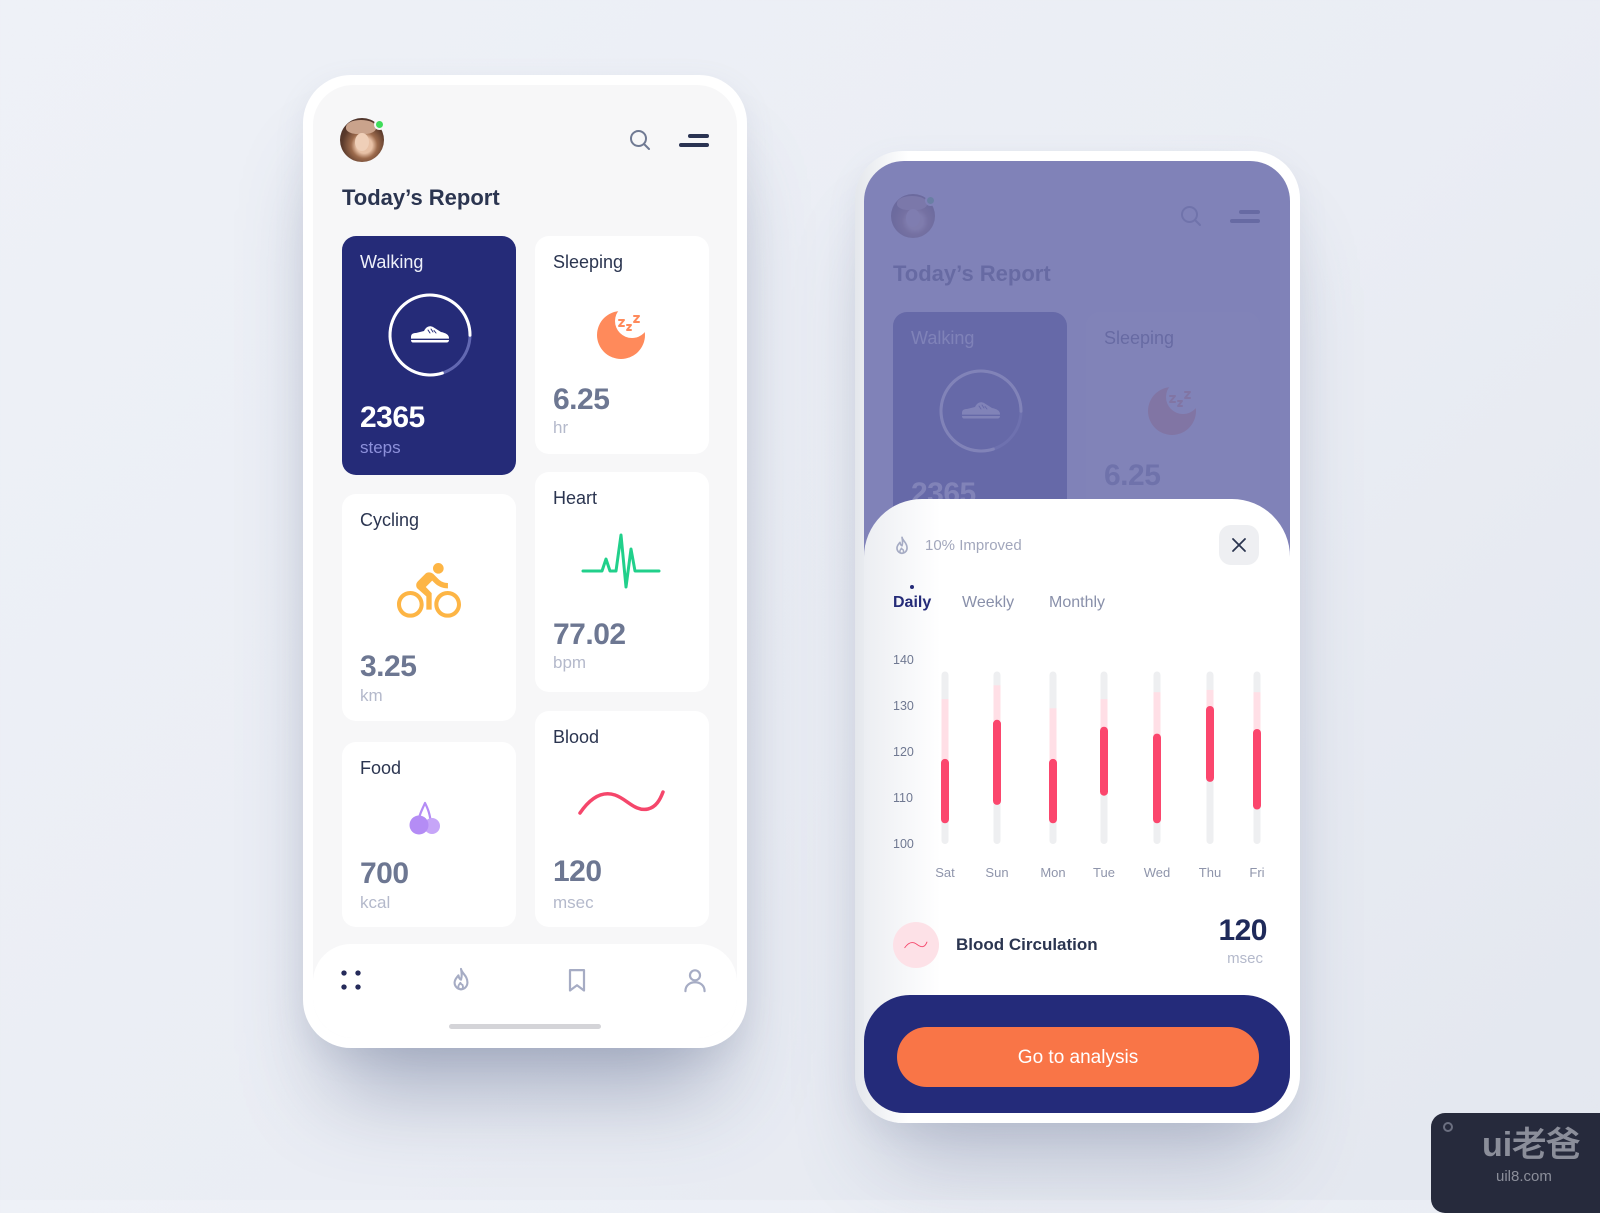 This screenshot has width=1600, height=1213. Describe the element at coordinates (525, 1026) in the screenshot. I see `home-indicator` at that location.